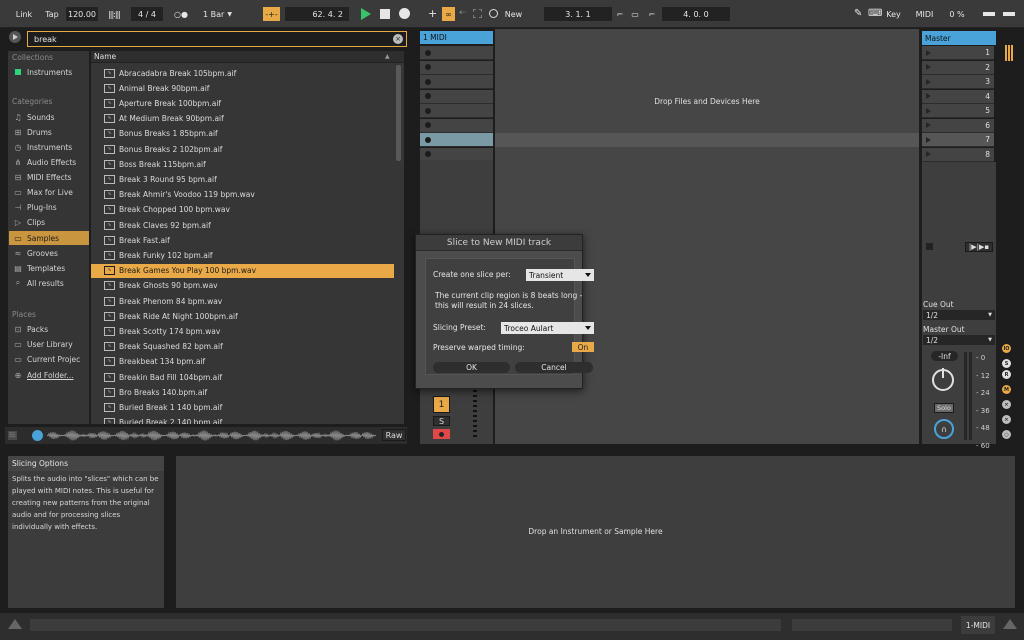 The width and height of the screenshot is (1024, 640). Describe the element at coordinates (958, 53) in the screenshot. I see `scene-launch-slot: 1` at that location.